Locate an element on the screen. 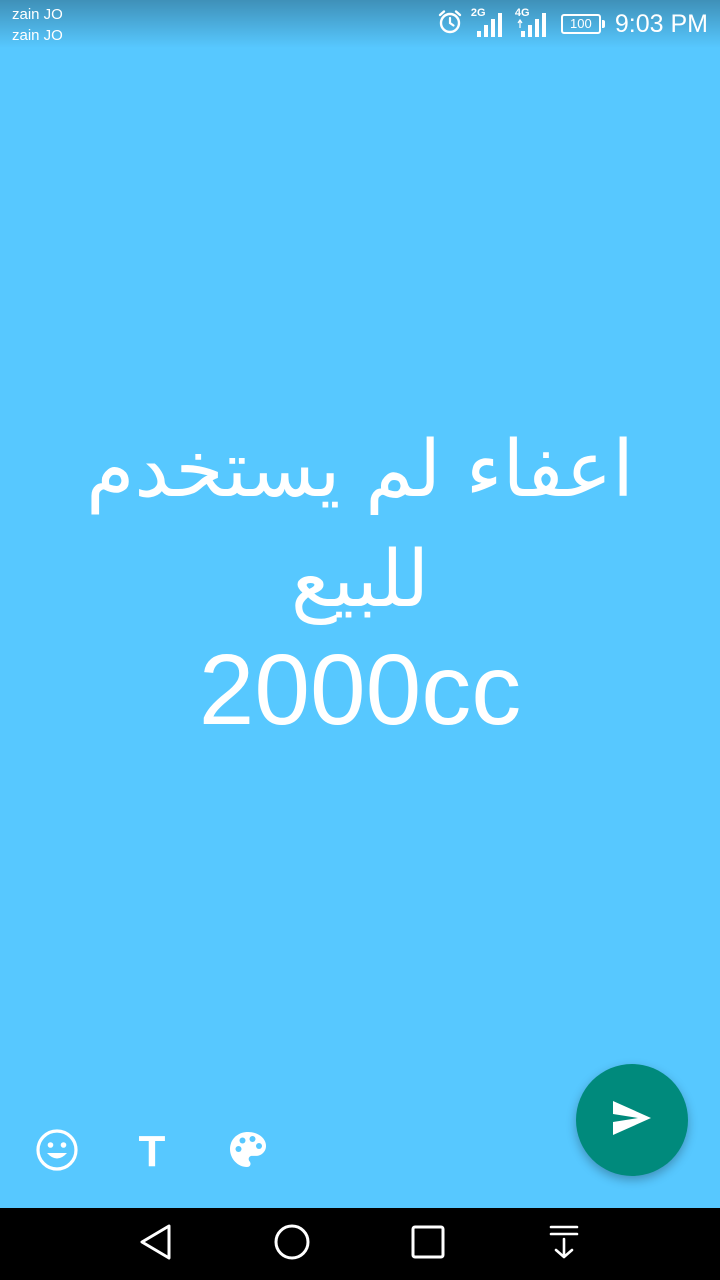 This screenshot has width=720, height=1280. send-button is located at coordinates (632, 1120).